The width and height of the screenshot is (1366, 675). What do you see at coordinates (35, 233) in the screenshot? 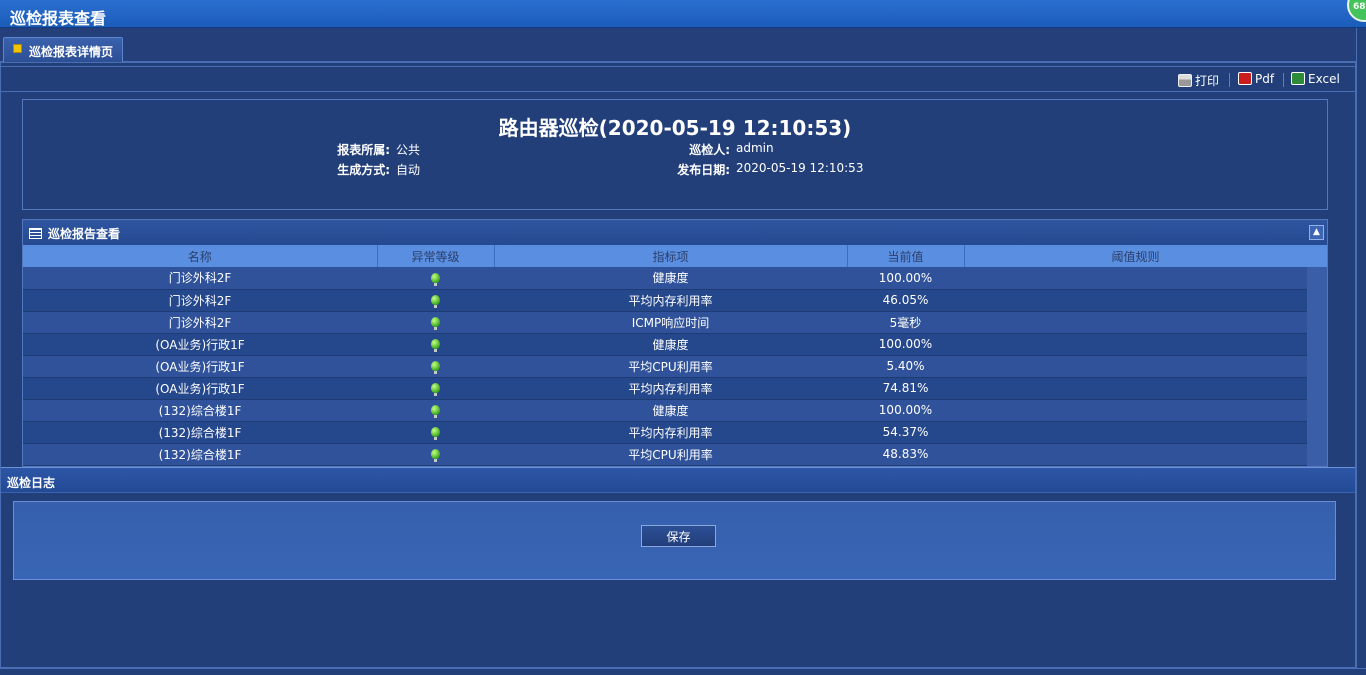
I see `grid-icon` at bounding box center [35, 233].